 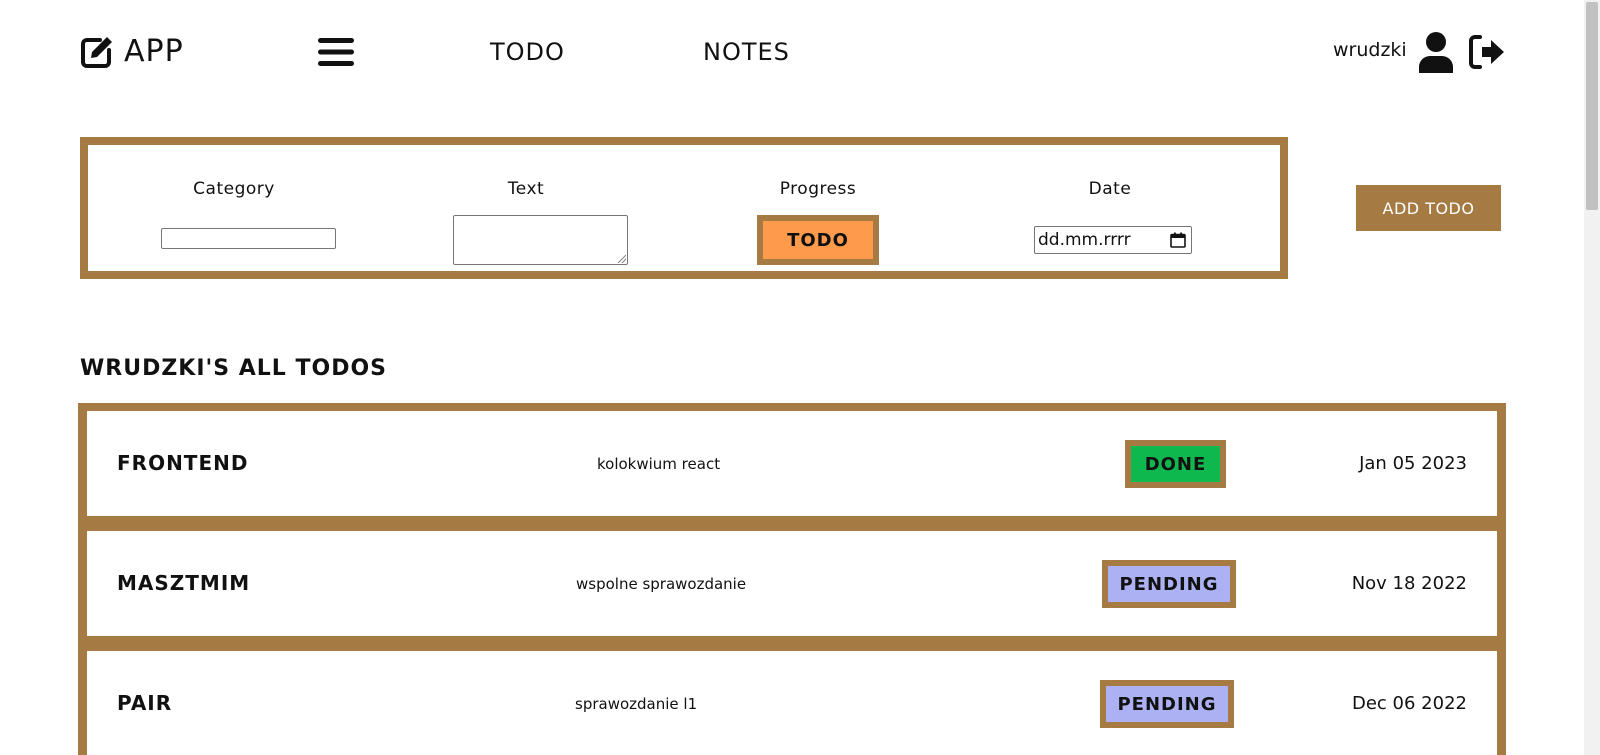 I want to click on todos-section-title: WRUDZKI'S ALL TODOS, so click(x=233, y=368).